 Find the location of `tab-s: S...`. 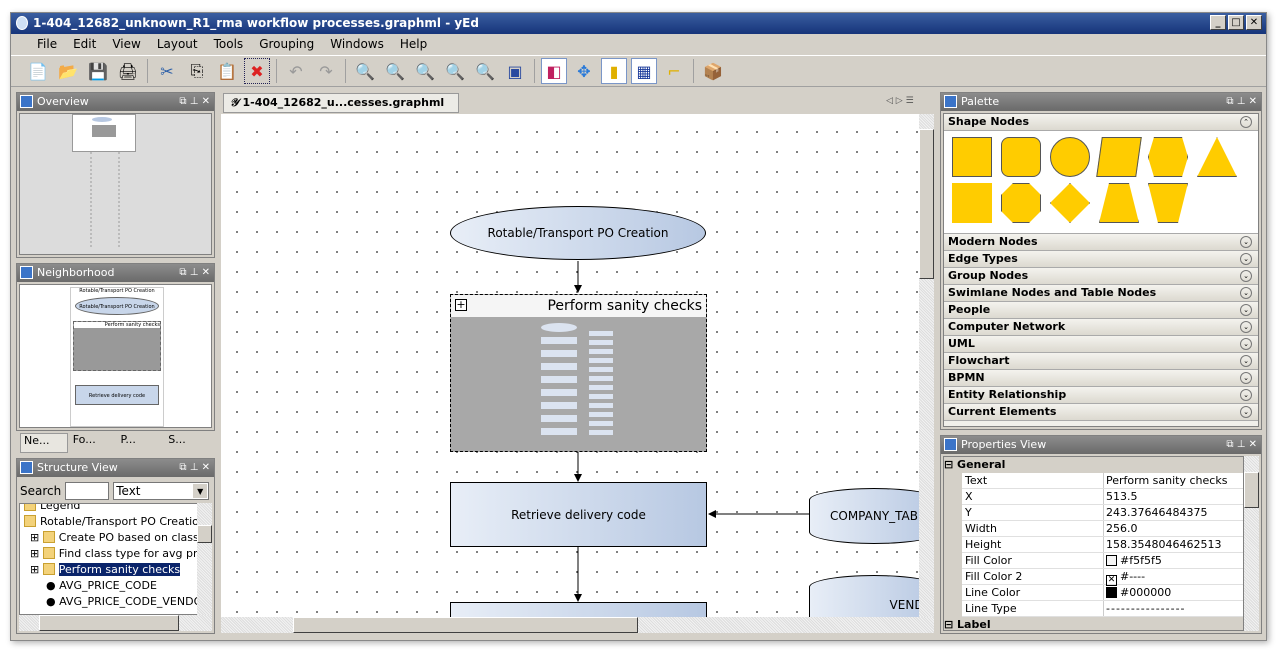

tab-s: S... is located at coordinates (188, 443).